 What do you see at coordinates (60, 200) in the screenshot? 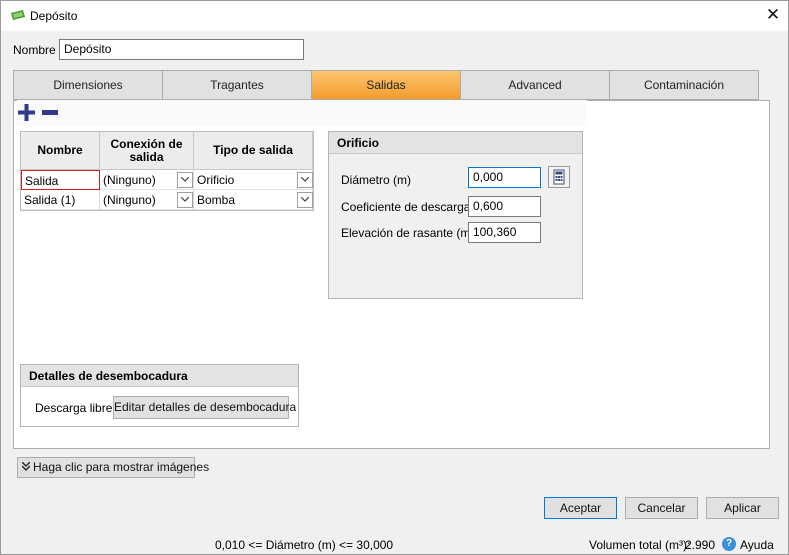
I see `table-row-1-name: Salida (1)` at bounding box center [60, 200].